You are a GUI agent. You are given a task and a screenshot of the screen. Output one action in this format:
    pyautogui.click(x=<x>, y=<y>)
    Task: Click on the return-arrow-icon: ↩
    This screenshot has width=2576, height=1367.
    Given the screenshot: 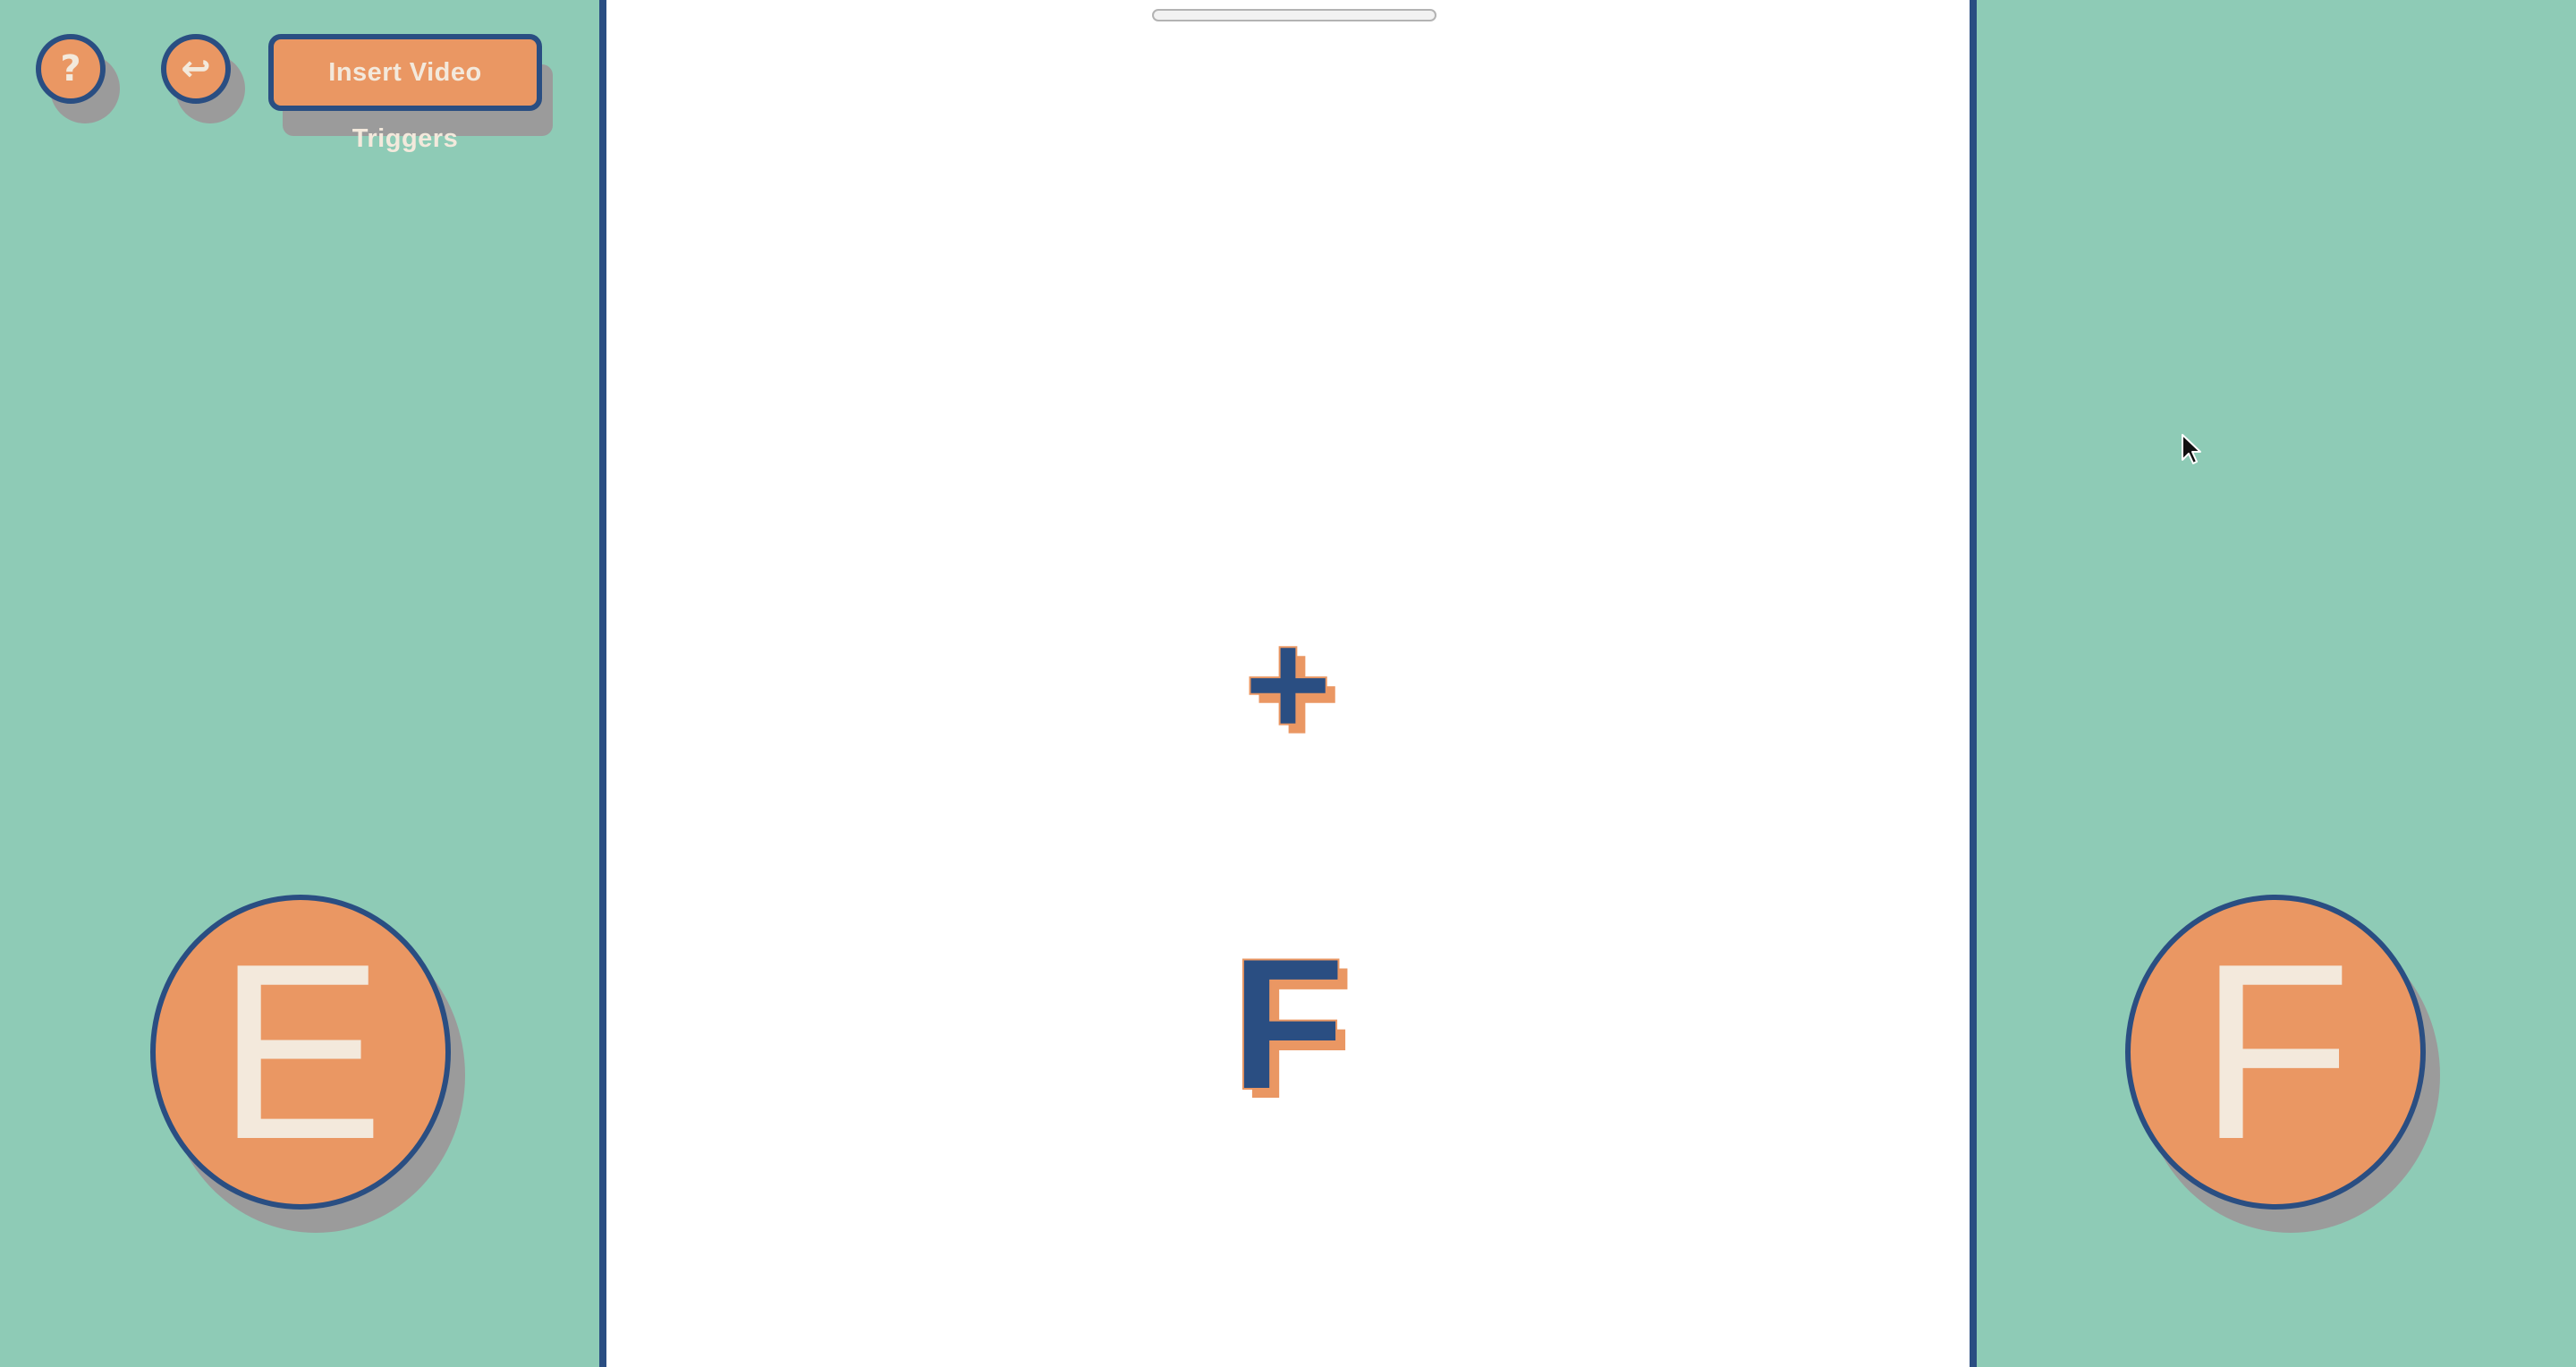 What is the action you would take?
    pyautogui.click(x=196, y=68)
    